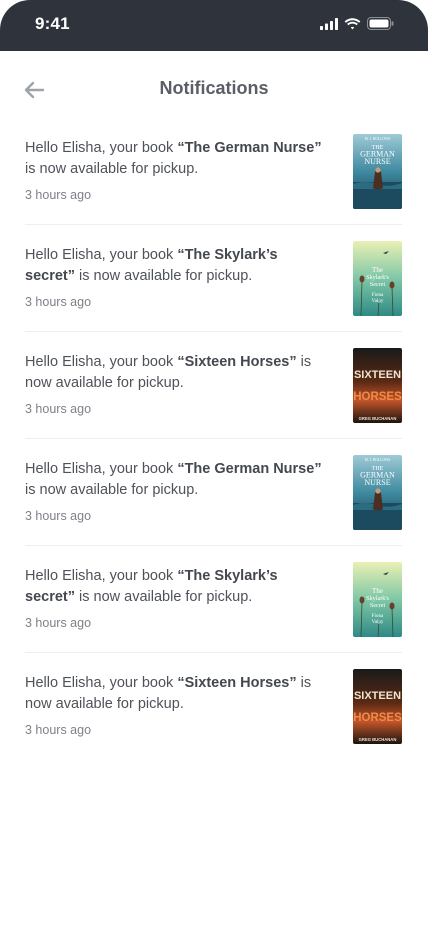  I want to click on wifi-icon, so click(352, 23).